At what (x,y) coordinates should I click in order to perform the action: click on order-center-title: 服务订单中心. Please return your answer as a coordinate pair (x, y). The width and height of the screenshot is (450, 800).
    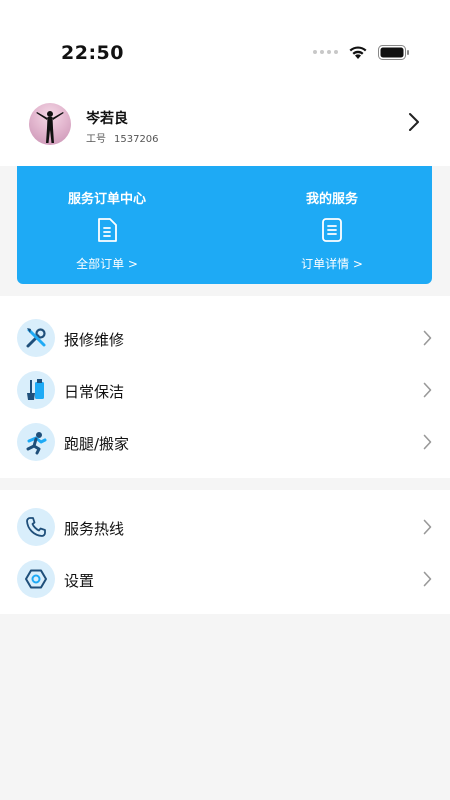
    Looking at the image, I should click on (106, 199).